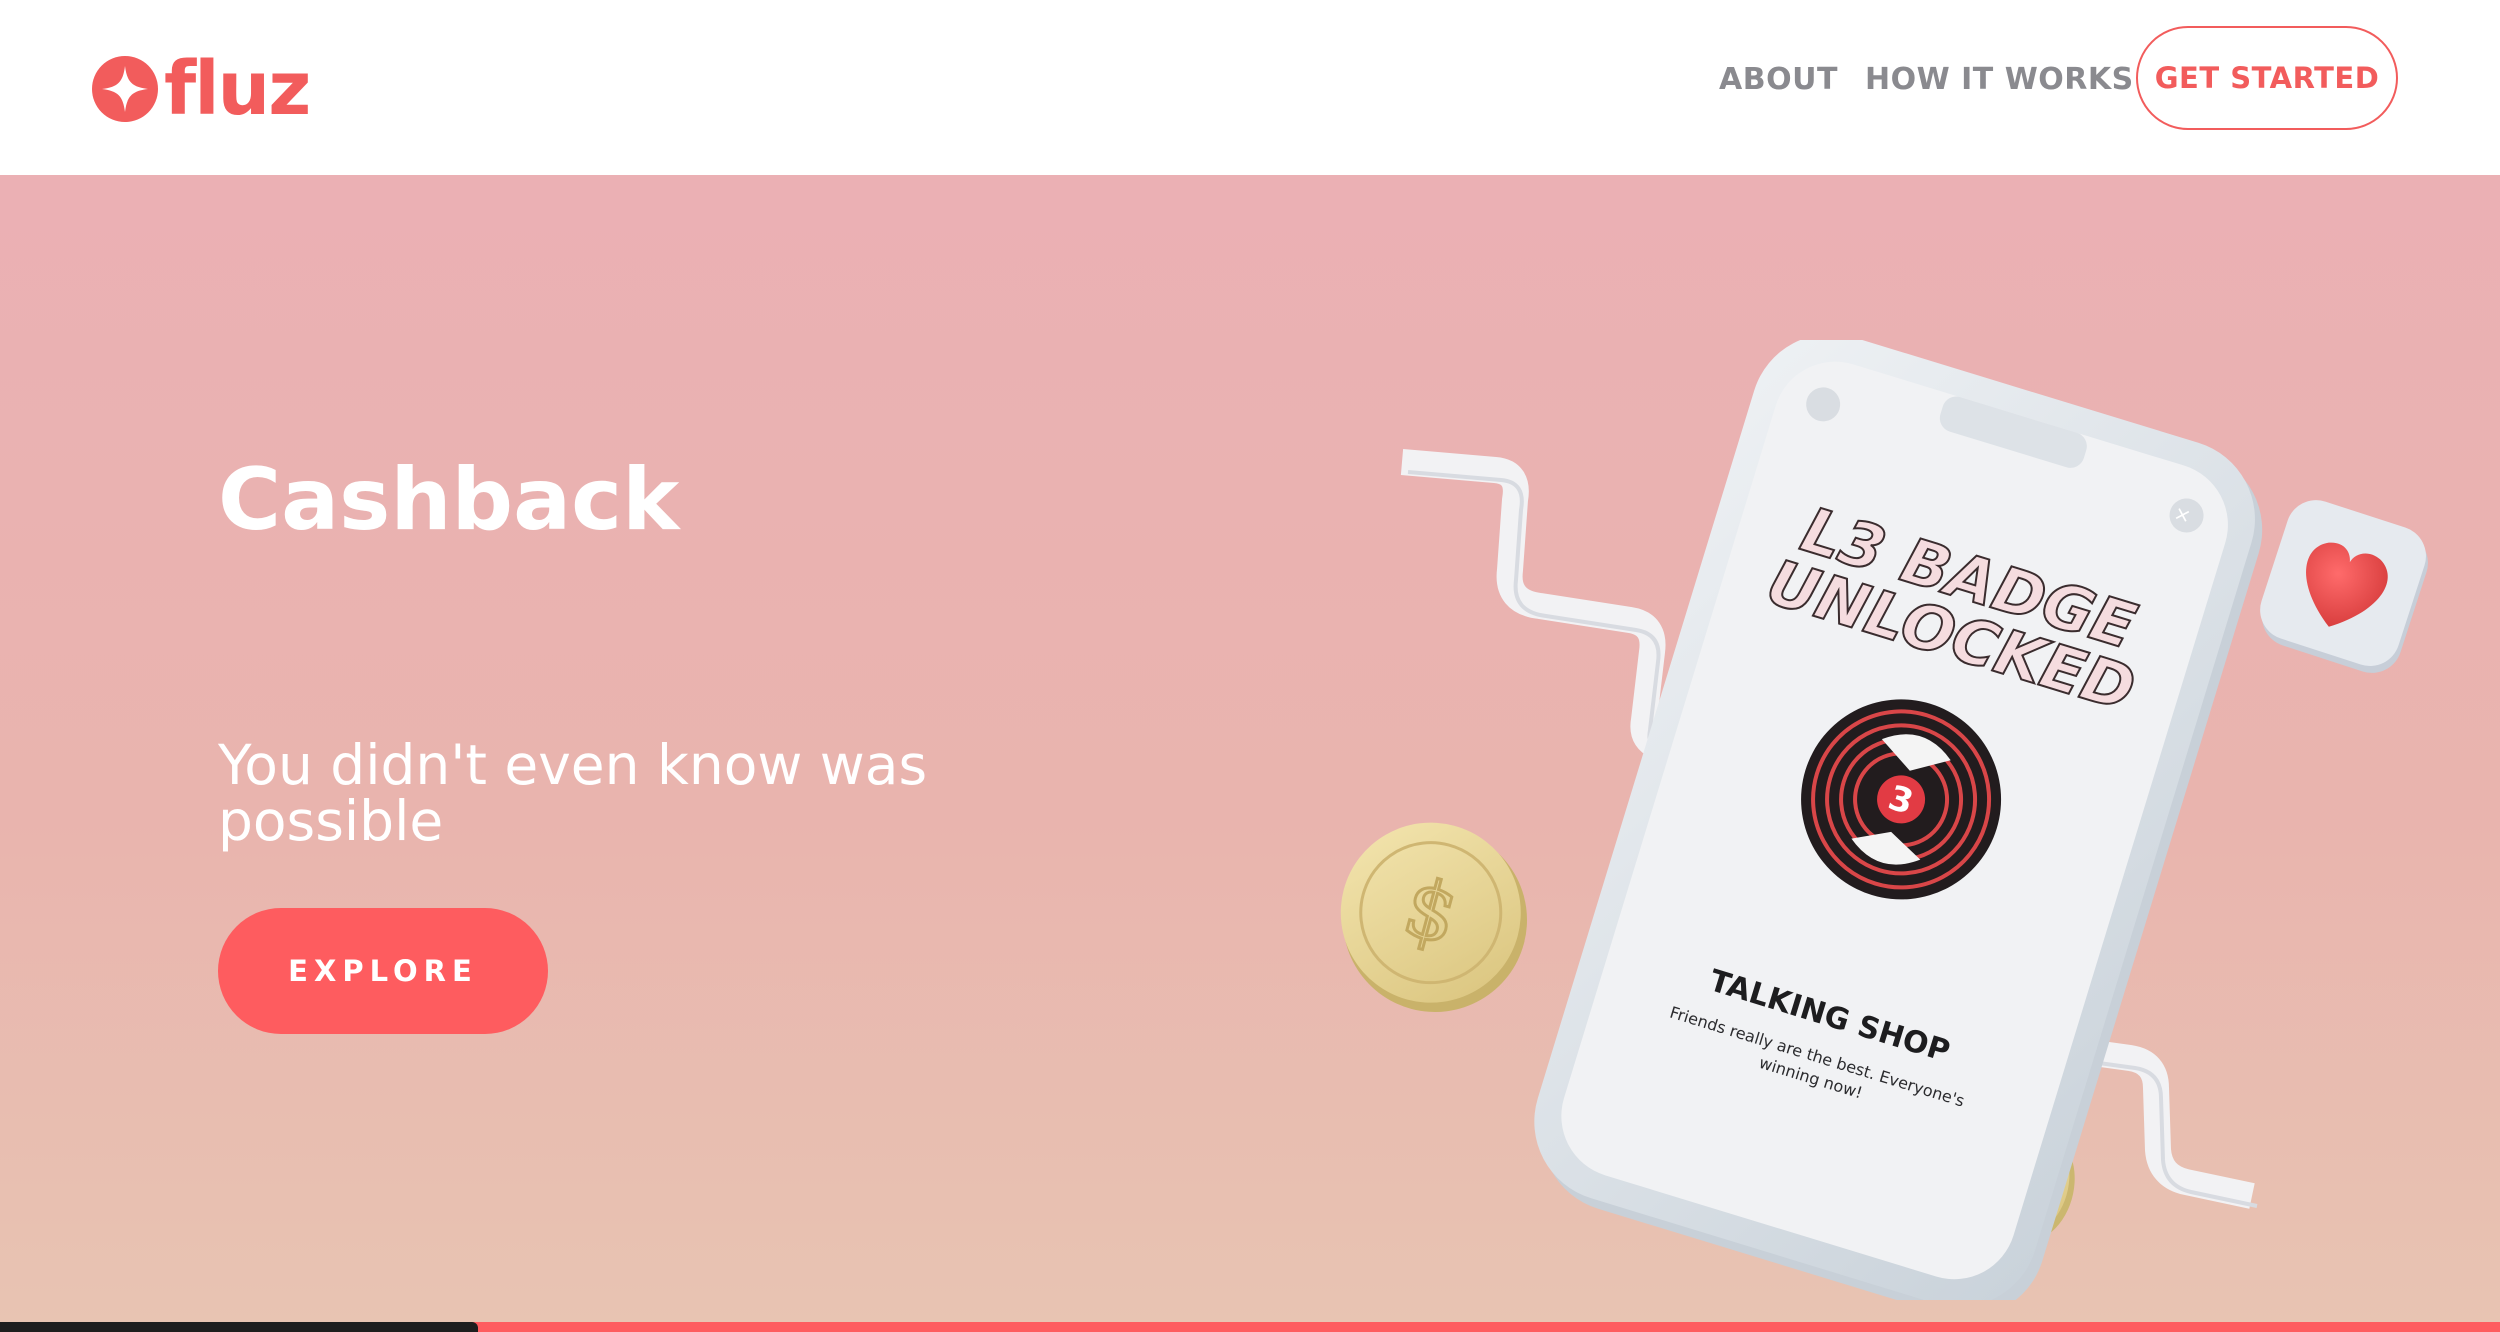 Image resolution: width=2500 pixels, height=1332 pixels. Describe the element at coordinates (237, 89) in the screenshot. I see `logo-wordmark: fluz` at that location.